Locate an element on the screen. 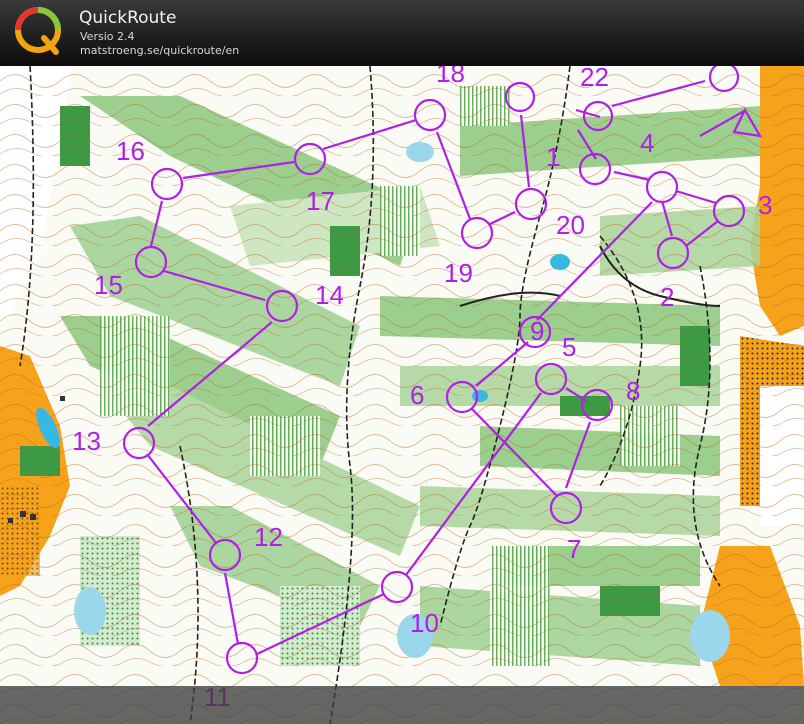 The width and height of the screenshot is (804, 724). control-label-22: 22 is located at coordinates (594, 79).